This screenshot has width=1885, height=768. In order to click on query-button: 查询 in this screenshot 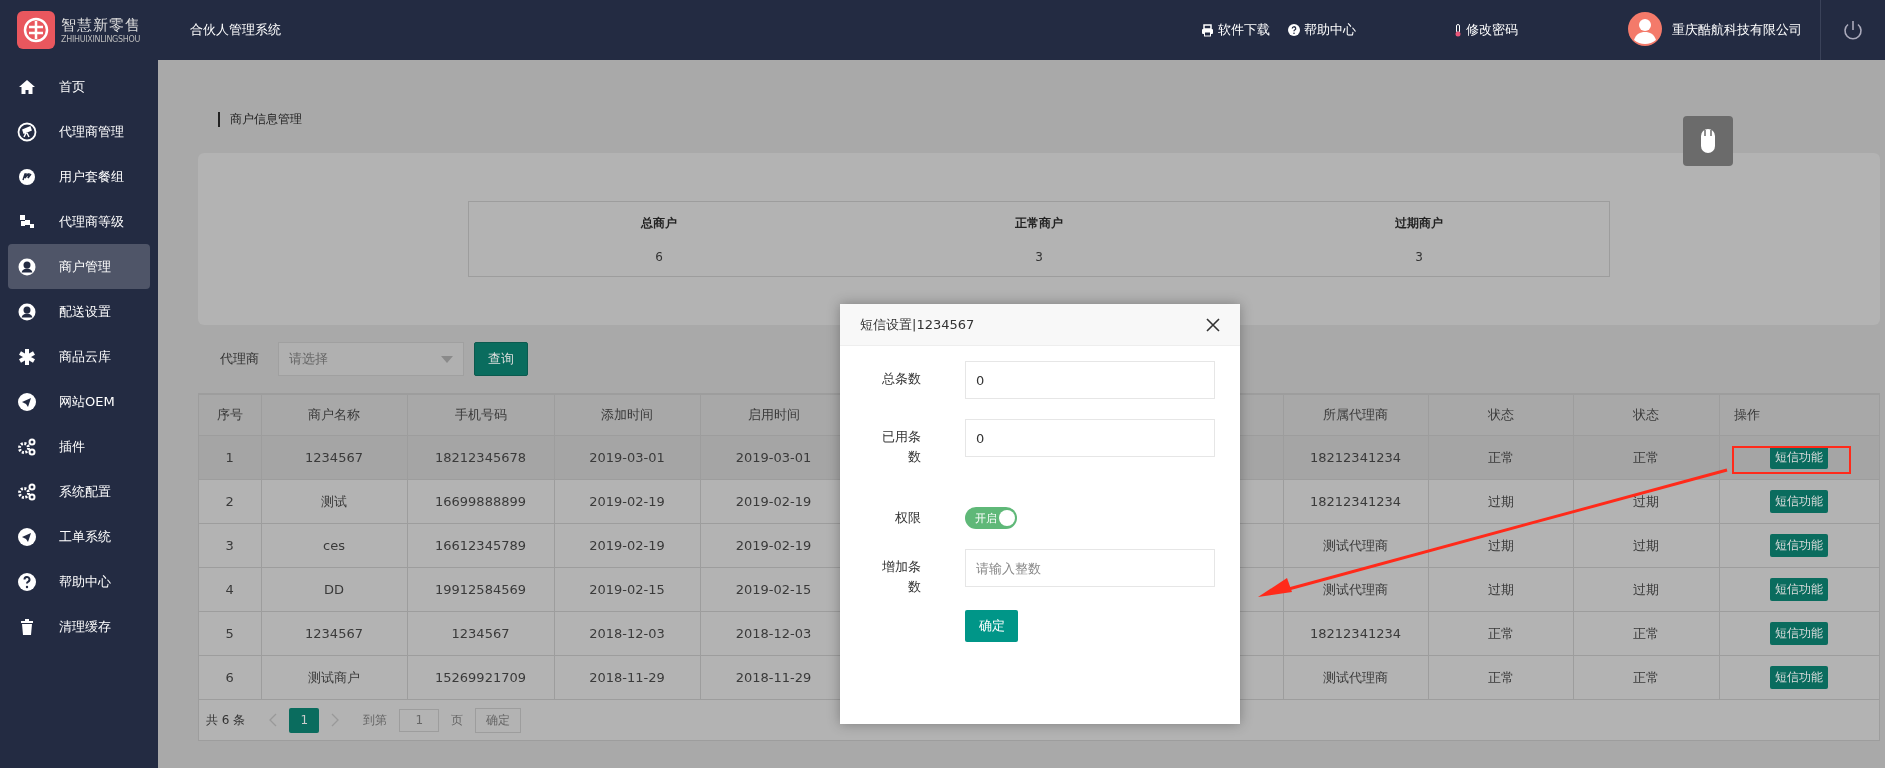, I will do `click(501, 359)`.